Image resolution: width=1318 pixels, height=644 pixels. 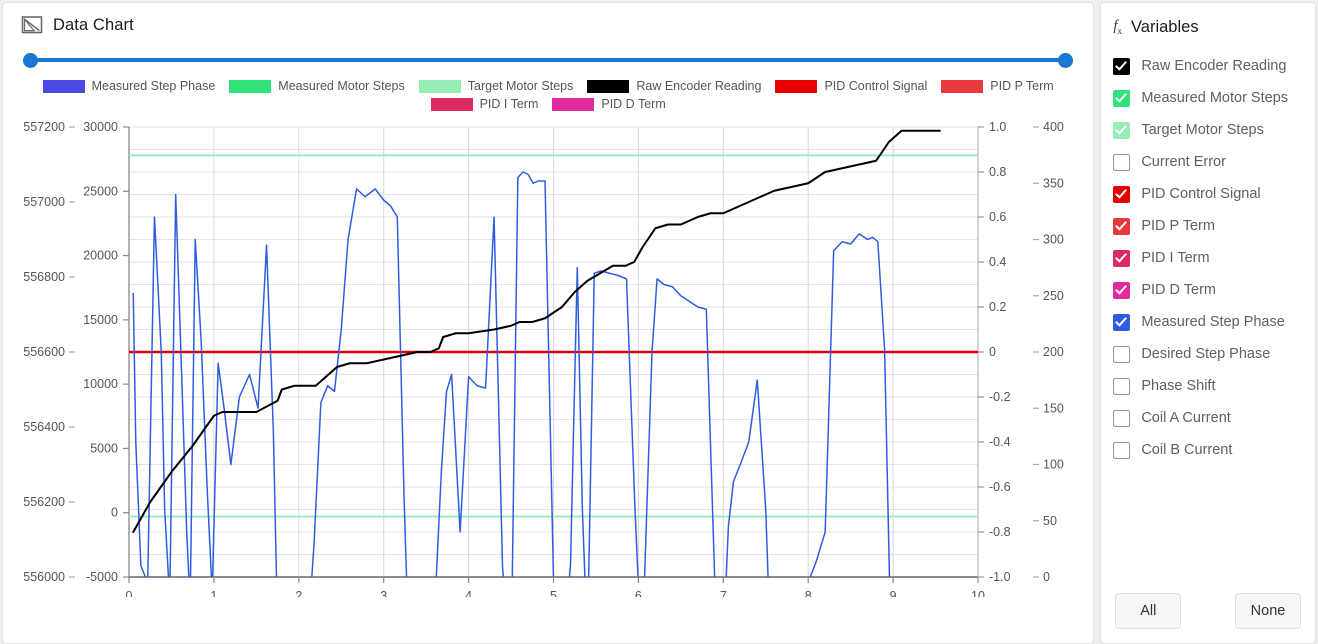 I want to click on variable-row: Current Error, so click(x=1208, y=162).